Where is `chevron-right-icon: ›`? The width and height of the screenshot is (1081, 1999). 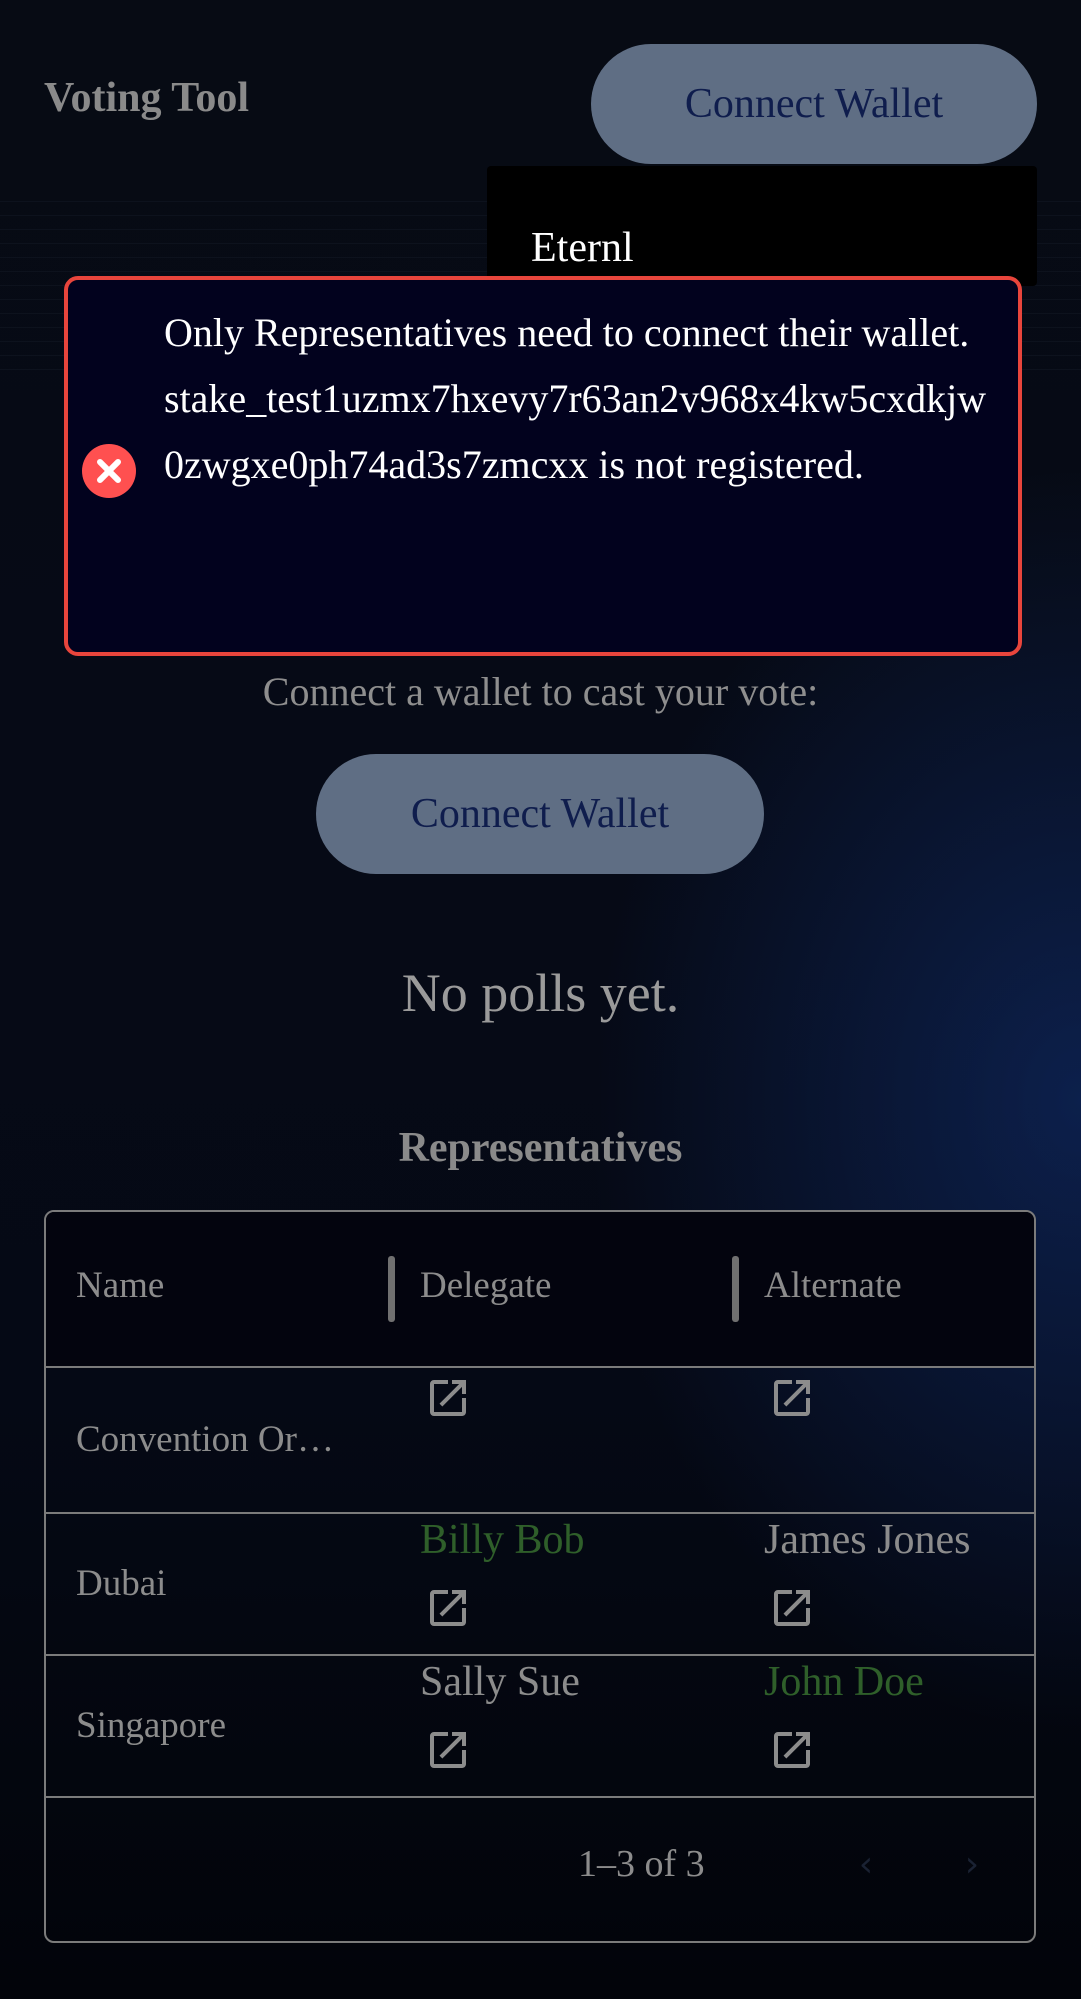 chevron-right-icon: › is located at coordinates (972, 1864).